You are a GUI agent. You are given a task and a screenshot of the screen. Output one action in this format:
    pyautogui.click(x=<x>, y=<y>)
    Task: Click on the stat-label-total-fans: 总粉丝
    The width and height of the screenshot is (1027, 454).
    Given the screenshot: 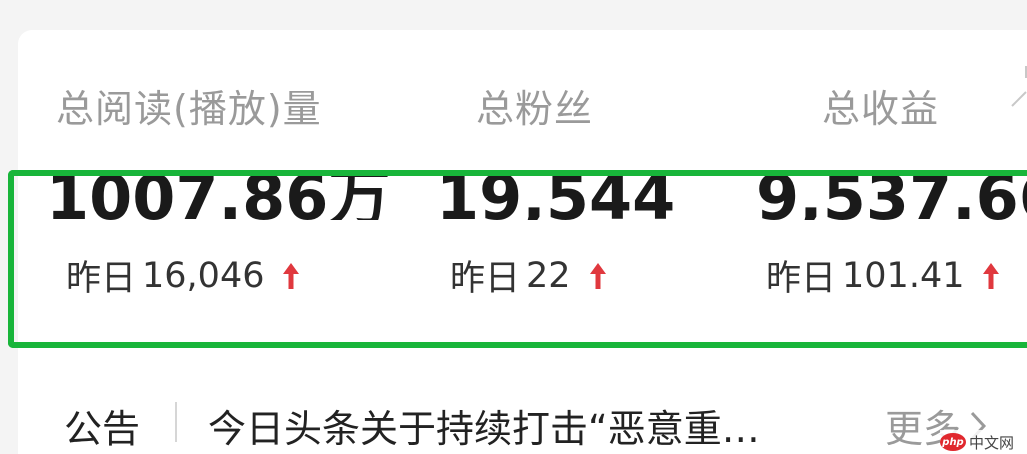 What is the action you would take?
    pyautogui.click(x=535, y=109)
    